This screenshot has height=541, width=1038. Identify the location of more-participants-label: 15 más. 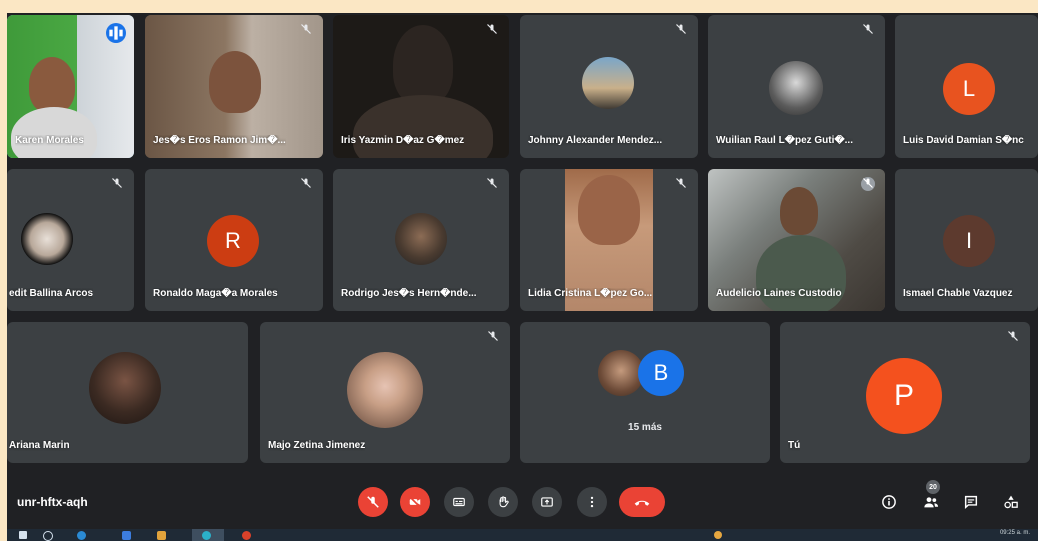
(645, 427).